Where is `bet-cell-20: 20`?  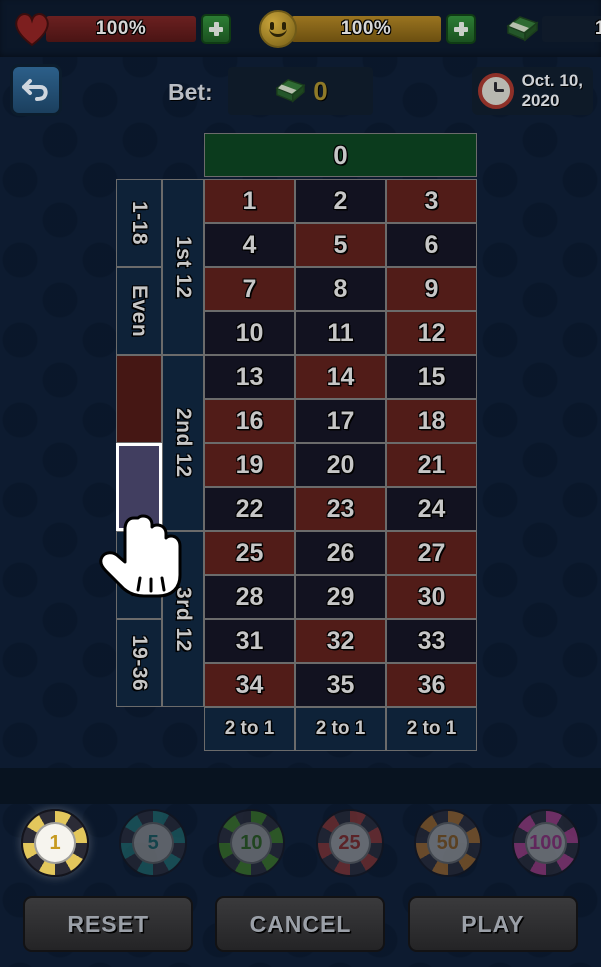 bet-cell-20: 20 is located at coordinates (340, 465).